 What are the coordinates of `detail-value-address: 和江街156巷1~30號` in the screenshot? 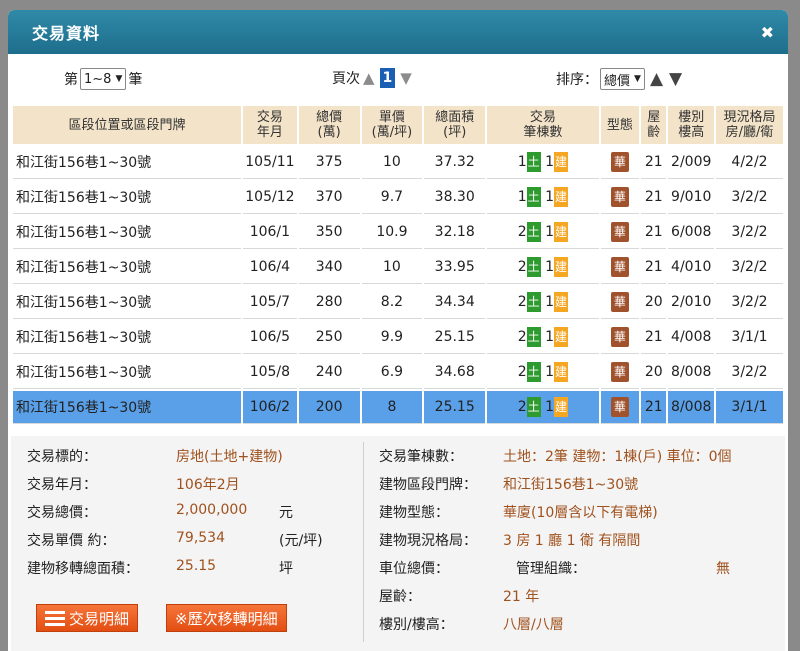 It's located at (571, 485).